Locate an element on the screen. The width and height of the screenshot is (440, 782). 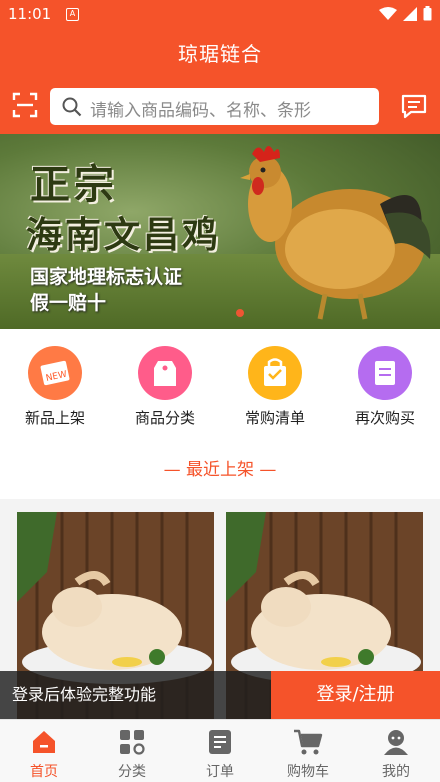
banner-line-1: 正宗 is located at coordinates (74, 185).